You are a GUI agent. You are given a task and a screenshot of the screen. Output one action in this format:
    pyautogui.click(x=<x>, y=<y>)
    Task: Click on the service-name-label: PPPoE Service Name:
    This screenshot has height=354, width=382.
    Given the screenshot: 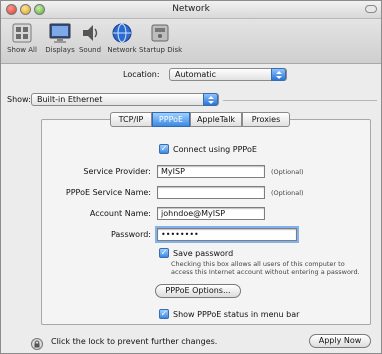 What is the action you would take?
    pyautogui.click(x=108, y=192)
    